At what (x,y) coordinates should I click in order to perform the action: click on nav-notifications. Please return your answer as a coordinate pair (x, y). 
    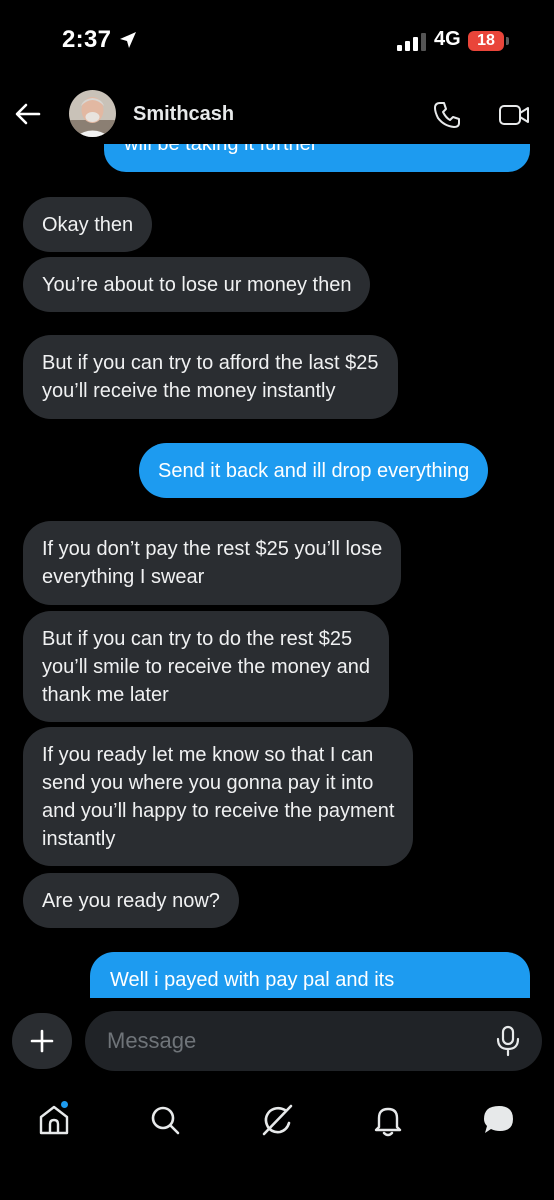
    Looking at the image, I should click on (388, 1120).